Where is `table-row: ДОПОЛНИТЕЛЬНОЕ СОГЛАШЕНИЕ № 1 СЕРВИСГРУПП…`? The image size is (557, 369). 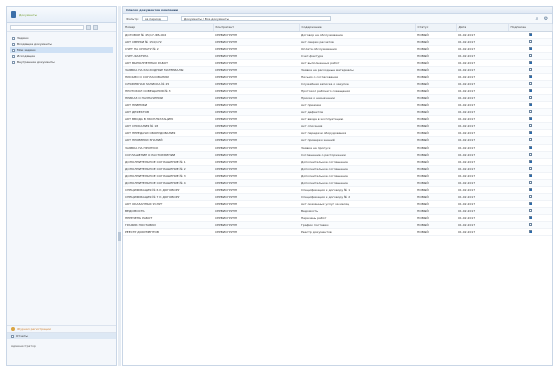
table-row: ДОПОЛНИТЕЛЬНОЕ СОГЛАШЕНИЕ № 1 СЕРВИСГРУПП… is located at coordinates (337, 162).